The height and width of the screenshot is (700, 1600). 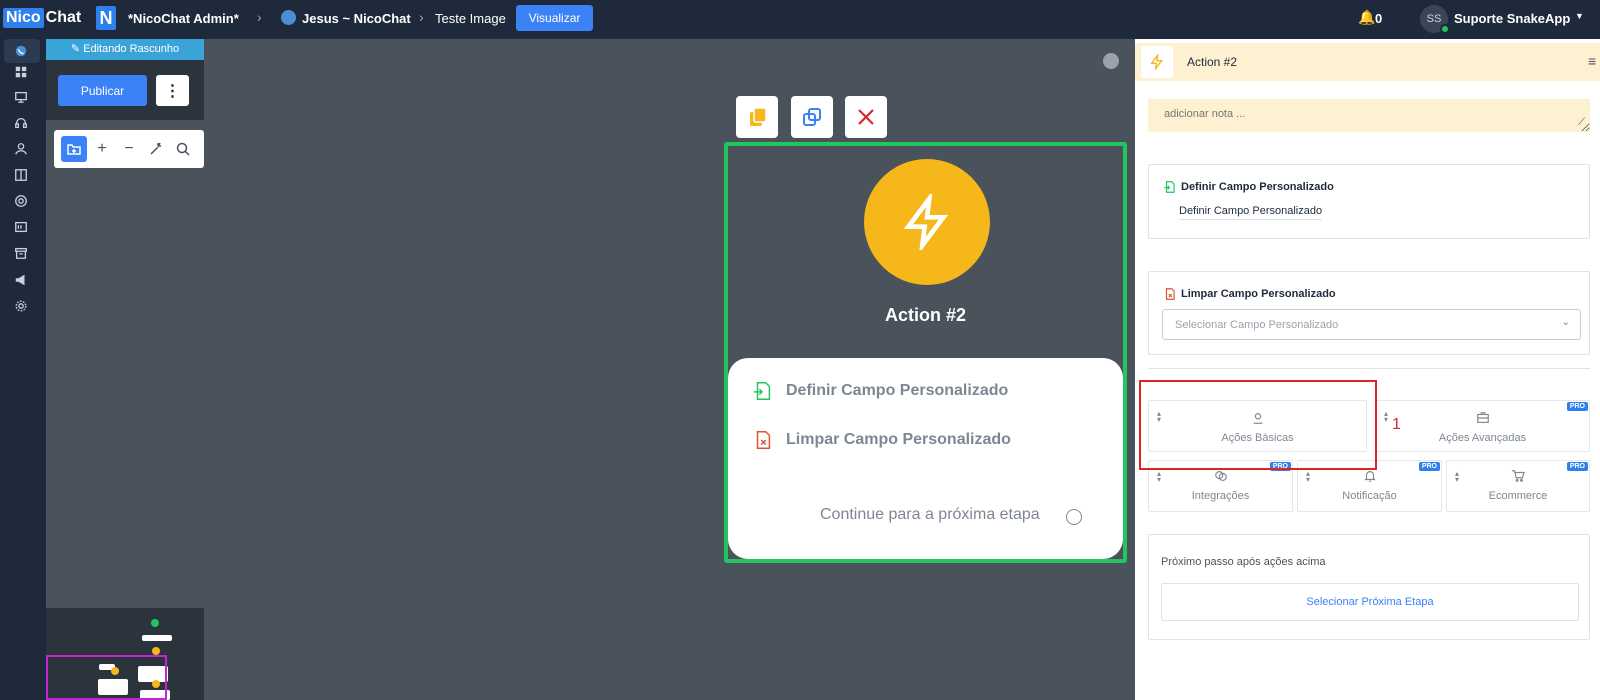 I want to click on draft-banner-label: Editando Rascunho, so click(x=131, y=49).